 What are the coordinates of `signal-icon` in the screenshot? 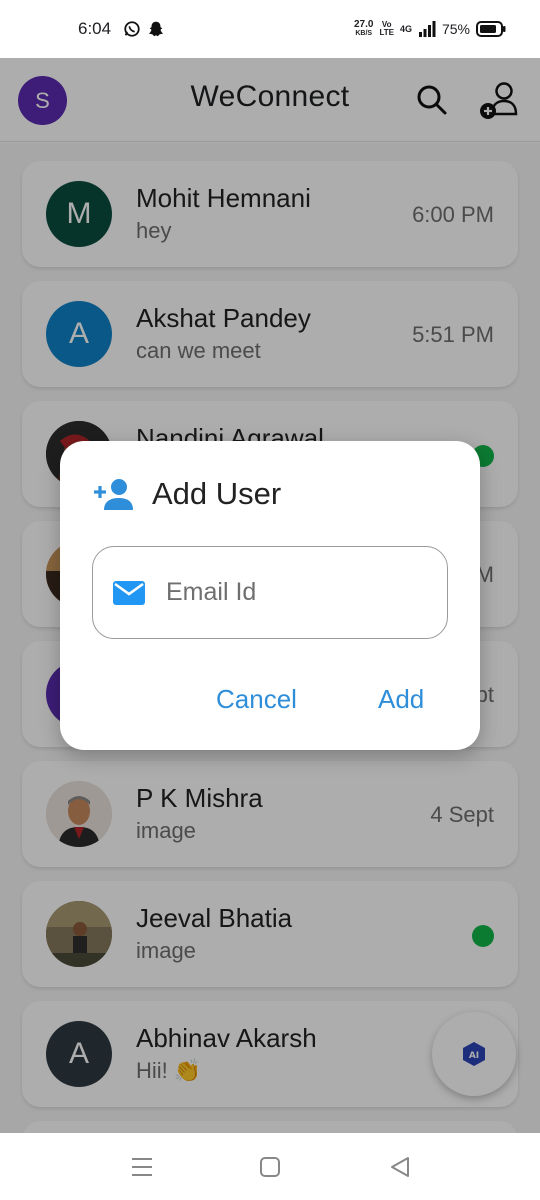 It's located at (427, 29).